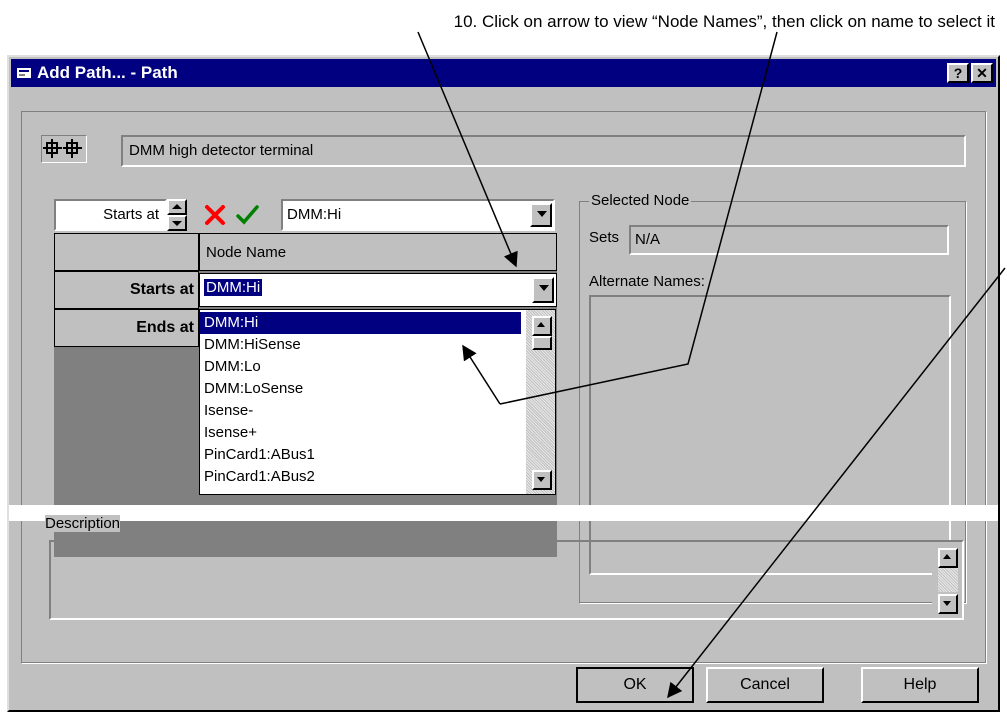 Image resolution: width=1007 pixels, height=719 pixels. I want to click on list-item: PinCard1:ABus1, so click(360, 455).